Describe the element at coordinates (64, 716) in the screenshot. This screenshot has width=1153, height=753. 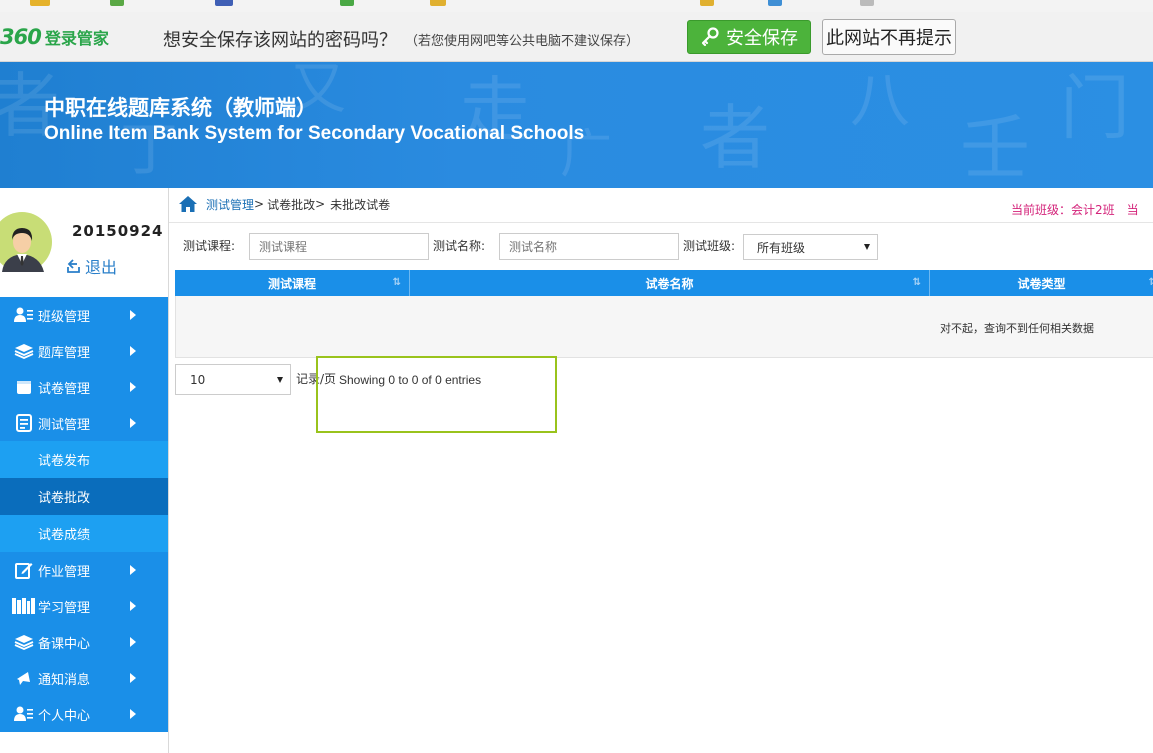
I see `menu-label: 个人中心` at that location.